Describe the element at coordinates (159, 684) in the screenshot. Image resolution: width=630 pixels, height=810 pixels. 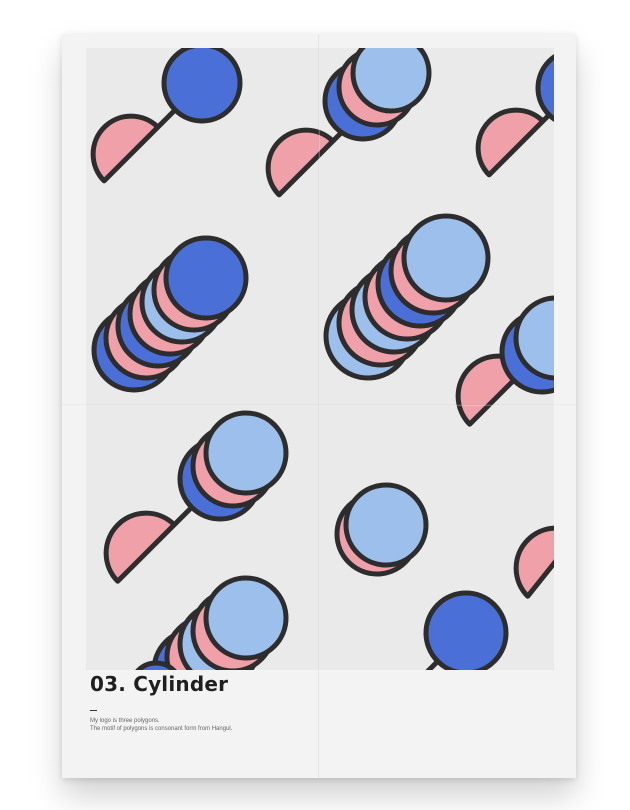
I see `poster-title: 03. Cylinder` at that location.